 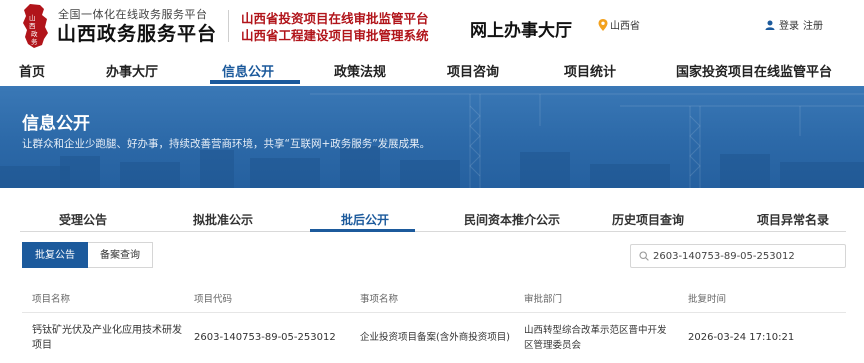 I want to click on location-selector: 山西省, so click(x=619, y=24).